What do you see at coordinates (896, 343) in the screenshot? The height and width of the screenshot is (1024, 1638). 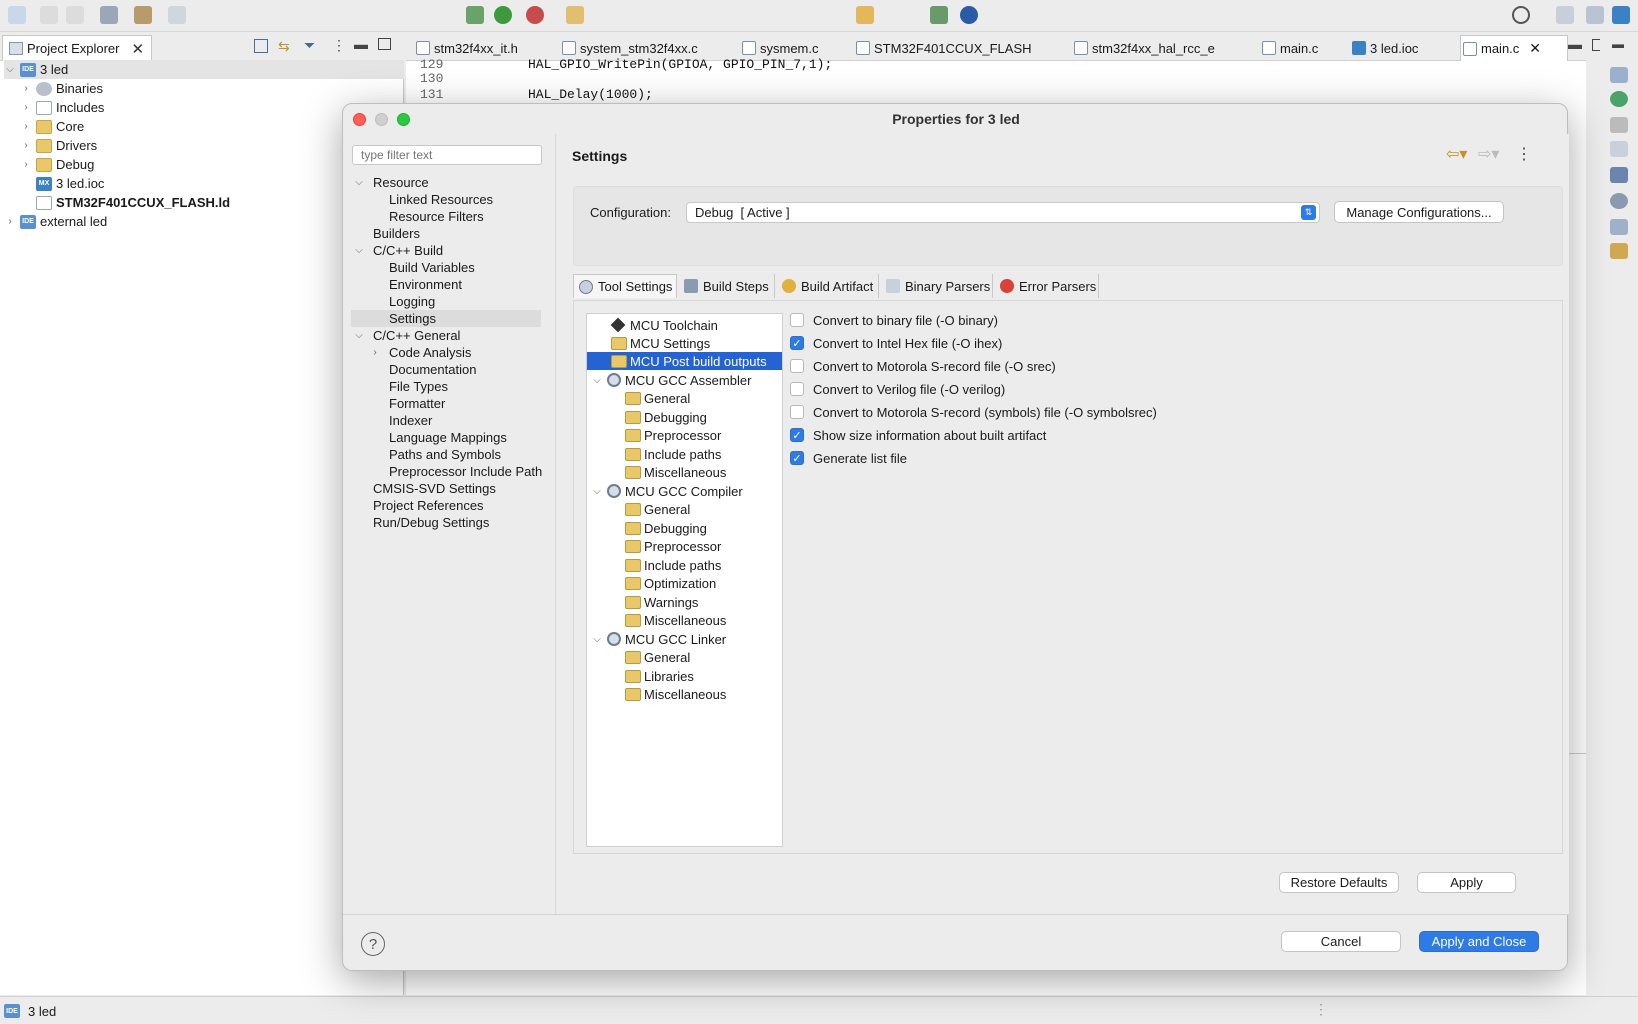 I see `option-intel-hex: ✓ Convert to Intel Hex file (-O ihex)` at bounding box center [896, 343].